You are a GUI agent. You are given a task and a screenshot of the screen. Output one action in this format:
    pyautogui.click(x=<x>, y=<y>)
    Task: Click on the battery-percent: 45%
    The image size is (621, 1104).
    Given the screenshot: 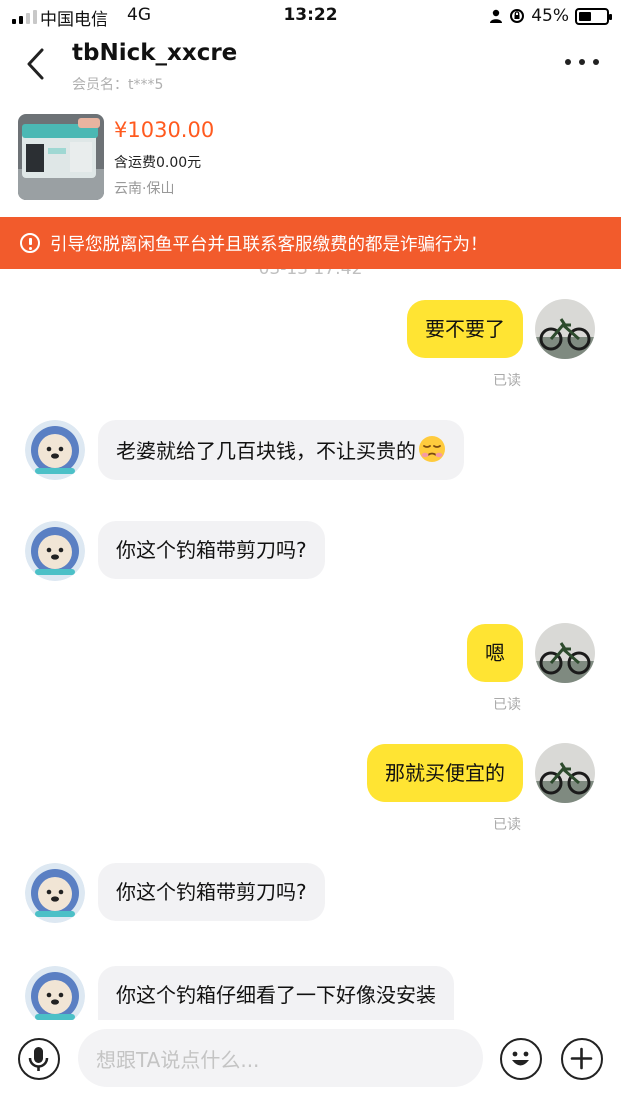 What is the action you would take?
    pyautogui.click(x=550, y=16)
    